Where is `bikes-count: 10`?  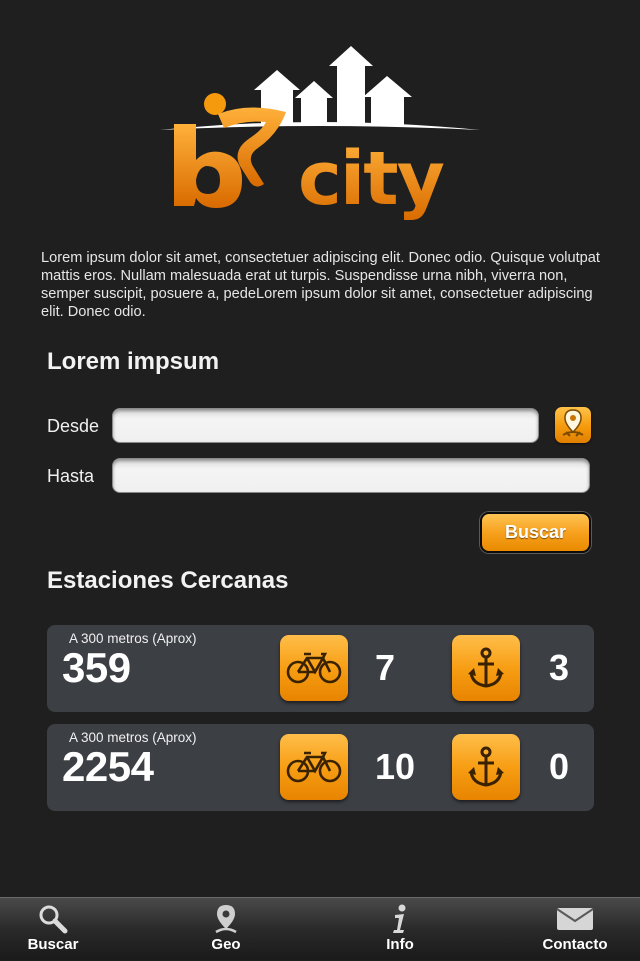 bikes-count: 10 is located at coordinates (395, 766).